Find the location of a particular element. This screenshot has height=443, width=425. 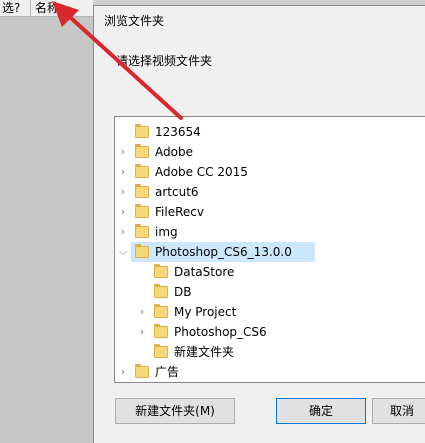

tree-item-label: My Project is located at coordinates (205, 312).